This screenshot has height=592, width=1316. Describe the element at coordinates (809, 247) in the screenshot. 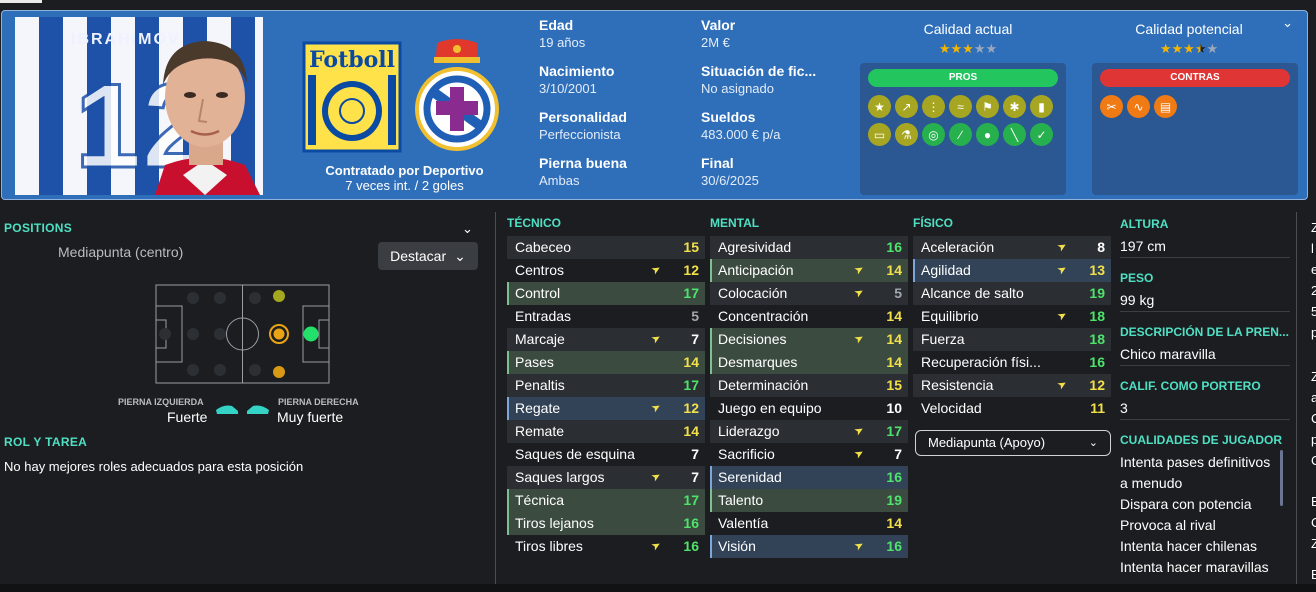

I see `attribute-row: Agresividad 16` at that location.